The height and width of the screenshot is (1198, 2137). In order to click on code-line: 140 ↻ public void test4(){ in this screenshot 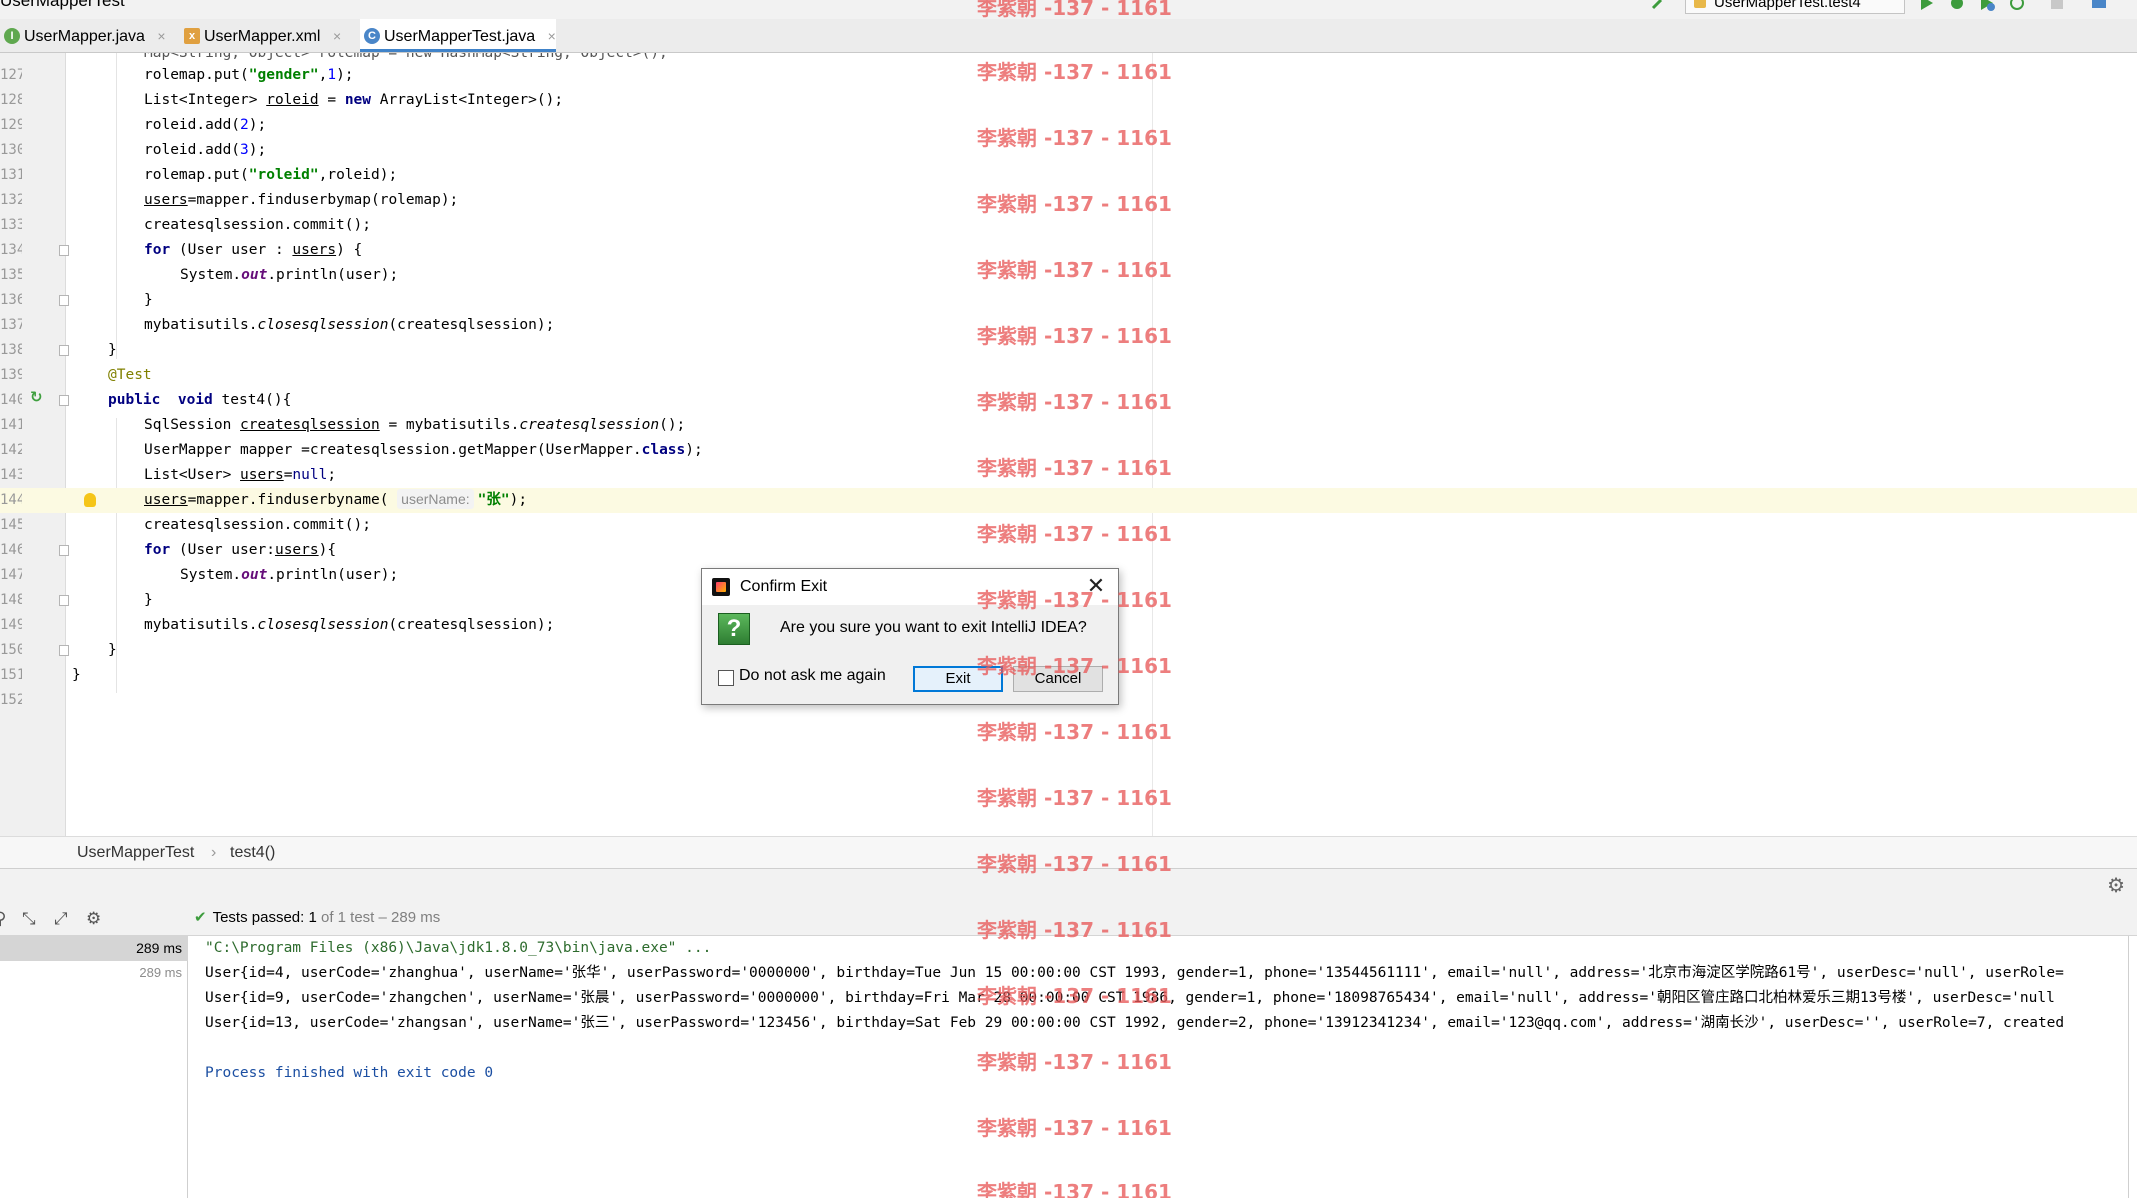, I will do `click(146, 398)`.